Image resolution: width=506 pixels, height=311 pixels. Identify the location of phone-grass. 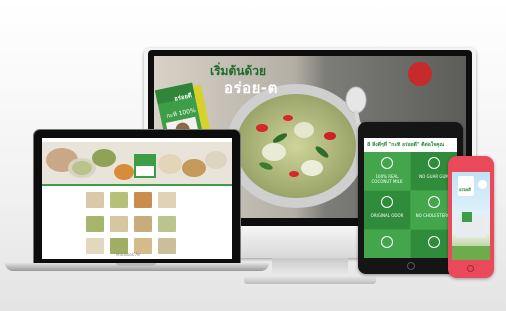
(471, 253).